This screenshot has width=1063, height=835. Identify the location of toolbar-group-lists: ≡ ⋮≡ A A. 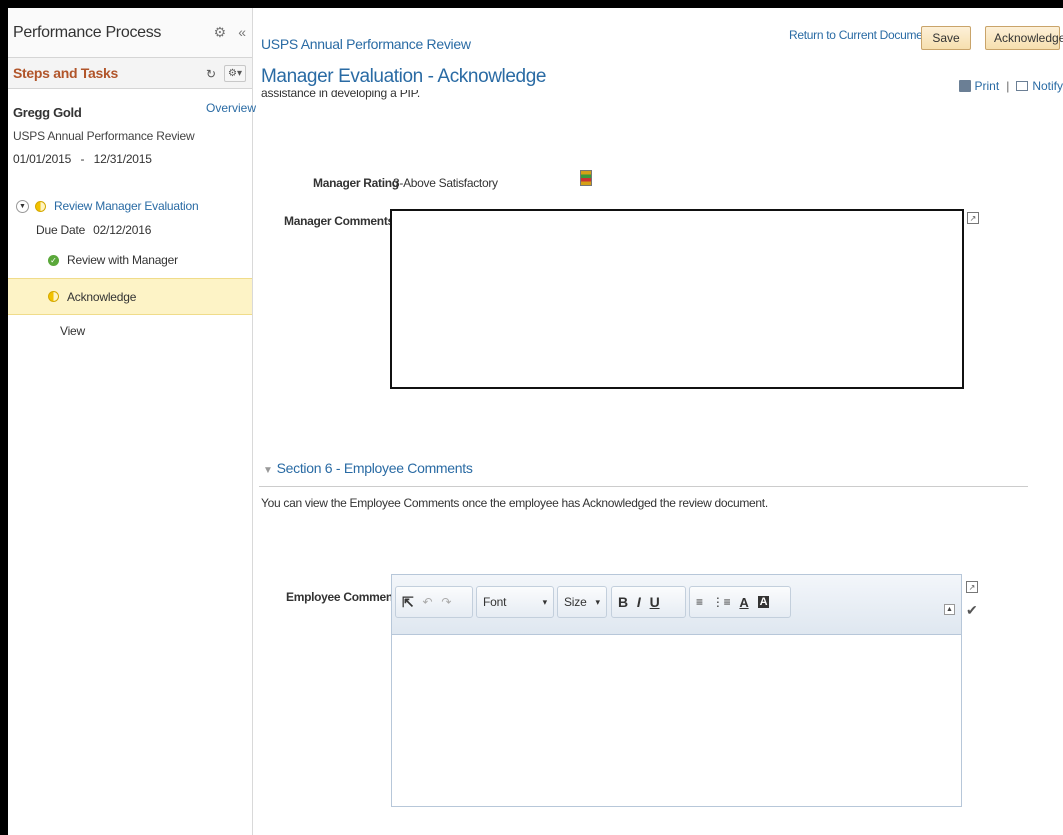
(740, 602).